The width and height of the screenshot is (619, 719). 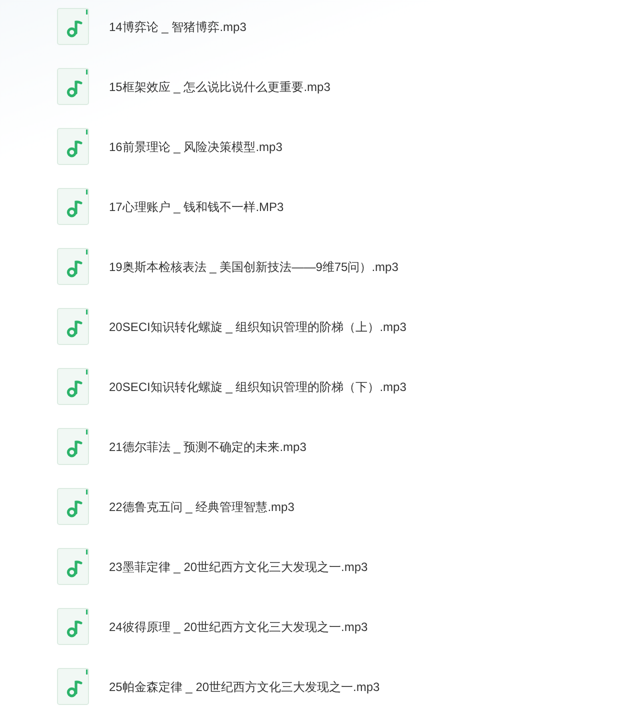 I want to click on file-name: 23墨菲定律 _ 20世纪西方文化三大发现之一.mp3, so click(x=238, y=566).